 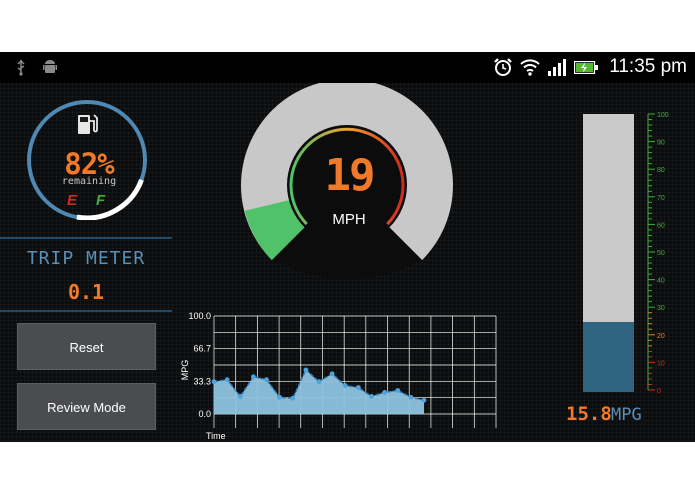 I want to click on mpg-chart: 100.0 66.7 33.3 0.0 MPG Time, so click(x=338, y=376).